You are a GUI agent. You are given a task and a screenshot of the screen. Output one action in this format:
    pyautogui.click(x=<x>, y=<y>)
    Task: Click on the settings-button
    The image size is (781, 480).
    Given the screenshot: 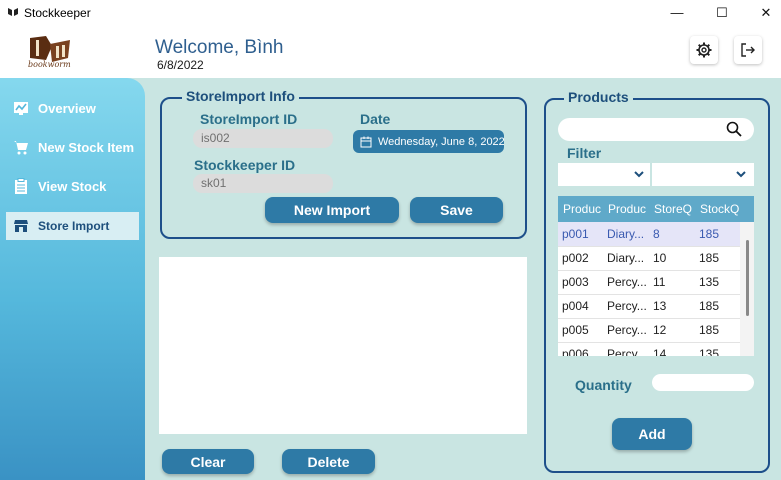 What is the action you would take?
    pyautogui.click(x=704, y=50)
    